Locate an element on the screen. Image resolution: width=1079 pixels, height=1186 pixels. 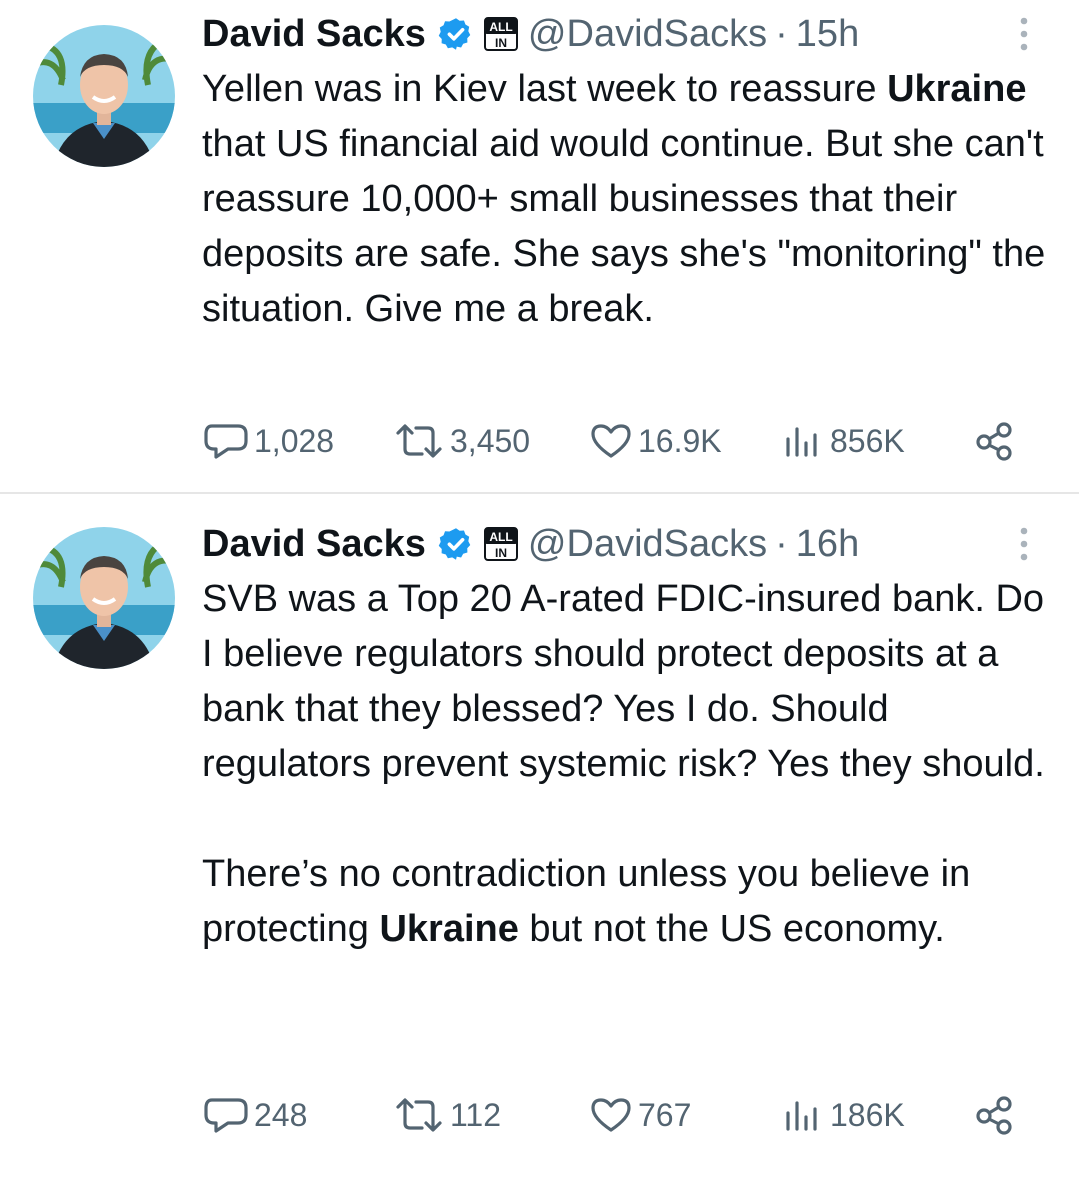
like-count: 16.9K is located at coordinates (680, 440).